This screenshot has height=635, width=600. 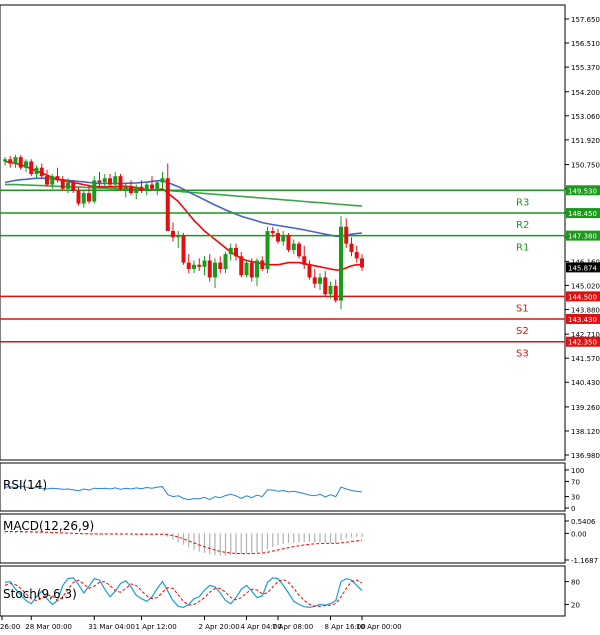 What do you see at coordinates (585, 310) in the screenshot?
I see `price-tick-label: 143.880` at bounding box center [585, 310].